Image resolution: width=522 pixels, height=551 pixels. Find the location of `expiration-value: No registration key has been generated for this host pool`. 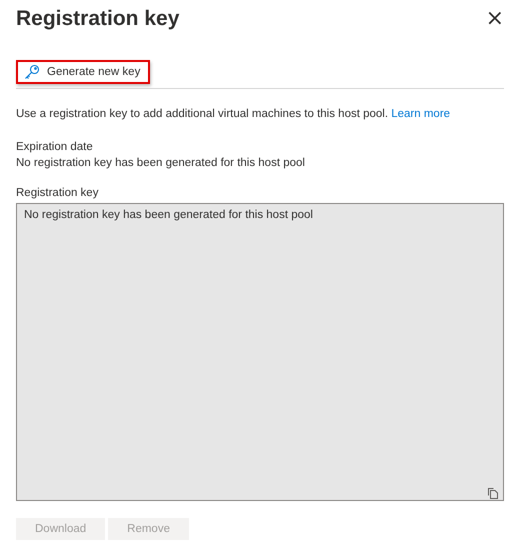

expiration-value: No registration key has been generated for this host pool is located at coordinates (161, 163).